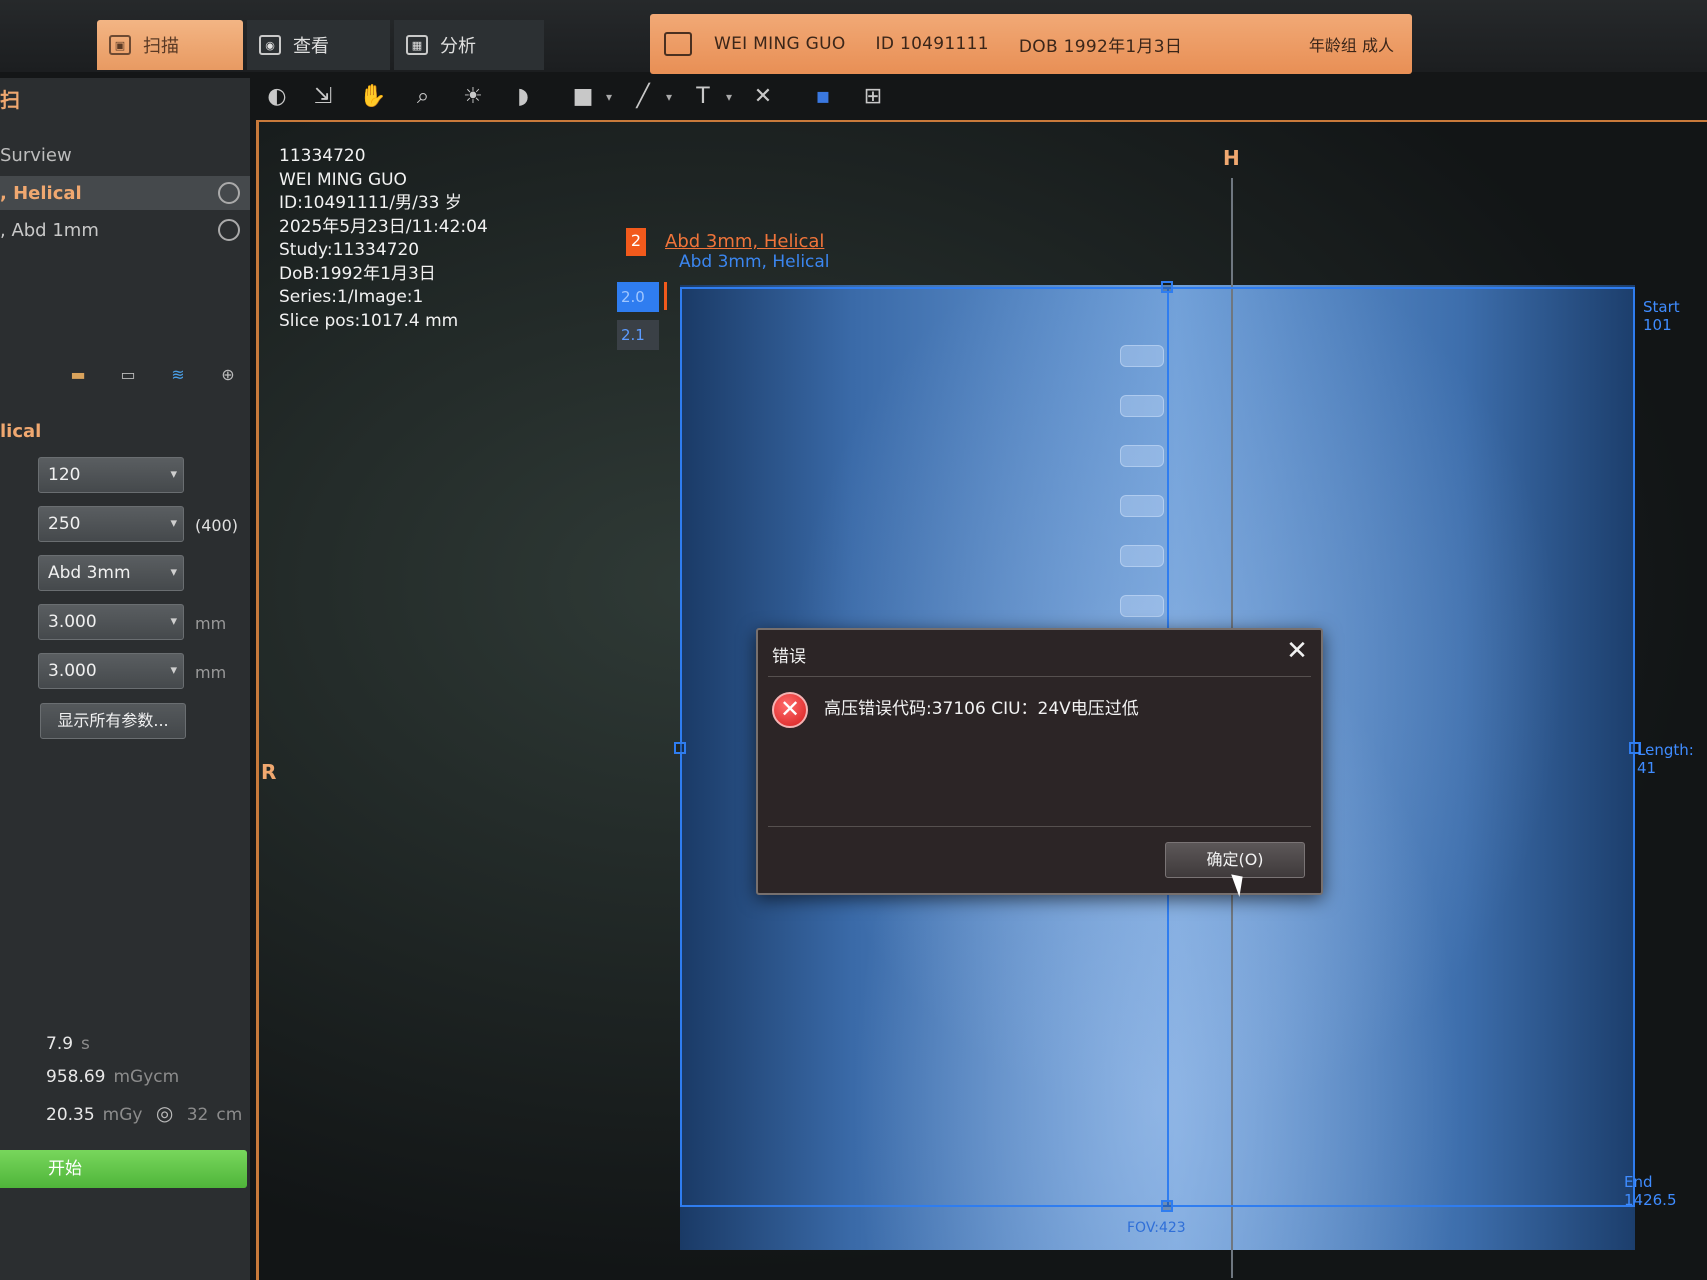 Image resolution: width=1707 pixels, height=1280 pixels. I want to click on protocol-label: , Abd 1mm, so click(49, 230).